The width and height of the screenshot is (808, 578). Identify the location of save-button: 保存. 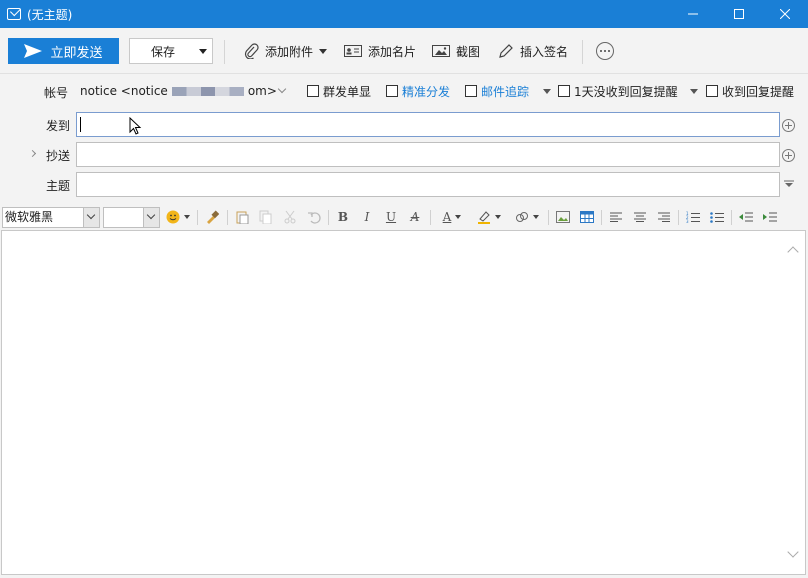
(171, 51).